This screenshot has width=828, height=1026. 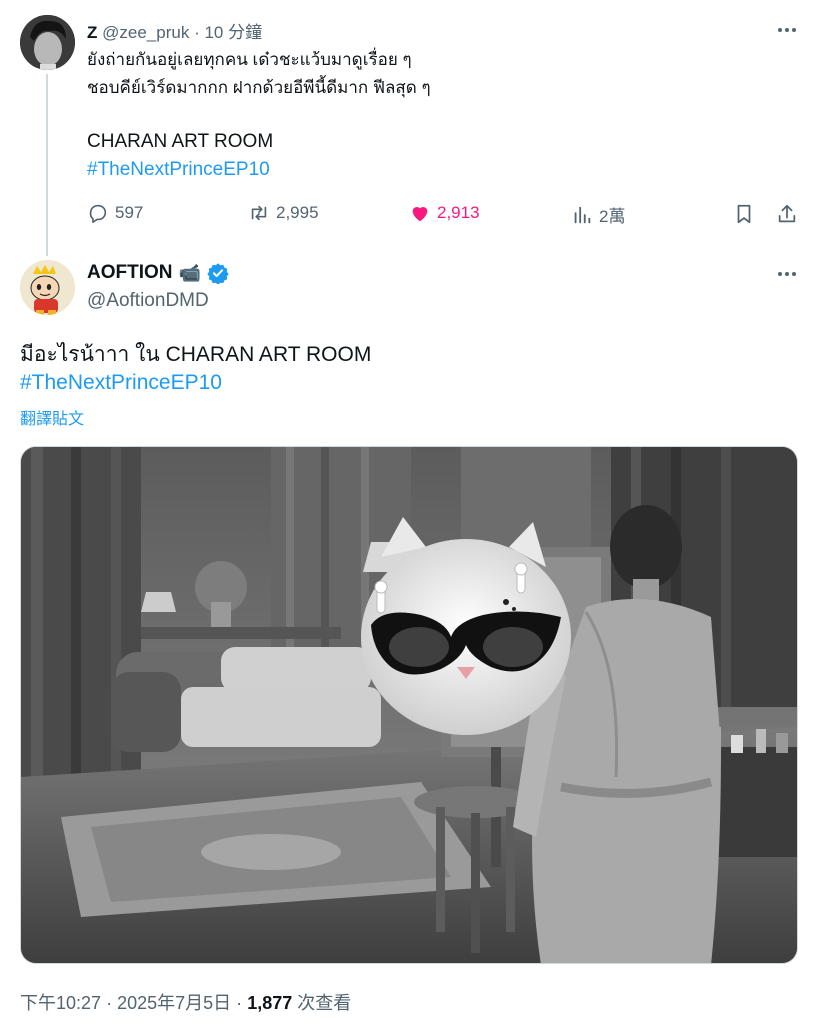 I want to click on views-button: 2萬, so click(x=598, y=214).